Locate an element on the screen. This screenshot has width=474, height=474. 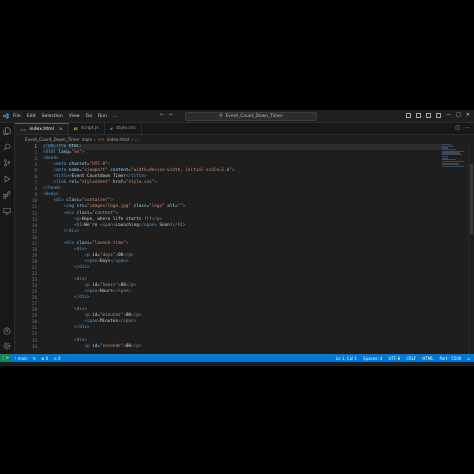
extensions-icon is located at coordinates (7, 195).